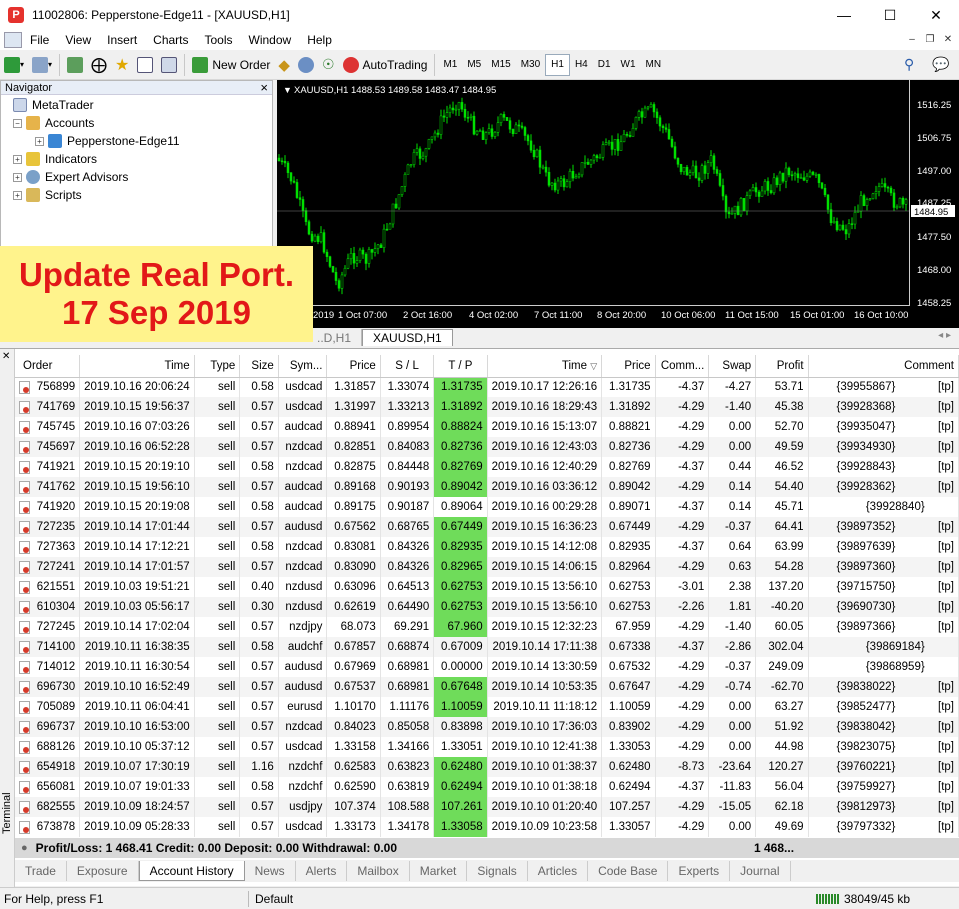 Image resolution: width=959 pixels, height=909 pixels. Describe the element at coordinates (17, 123) in the screenshot. I see `collapse-icon: −` at that location.